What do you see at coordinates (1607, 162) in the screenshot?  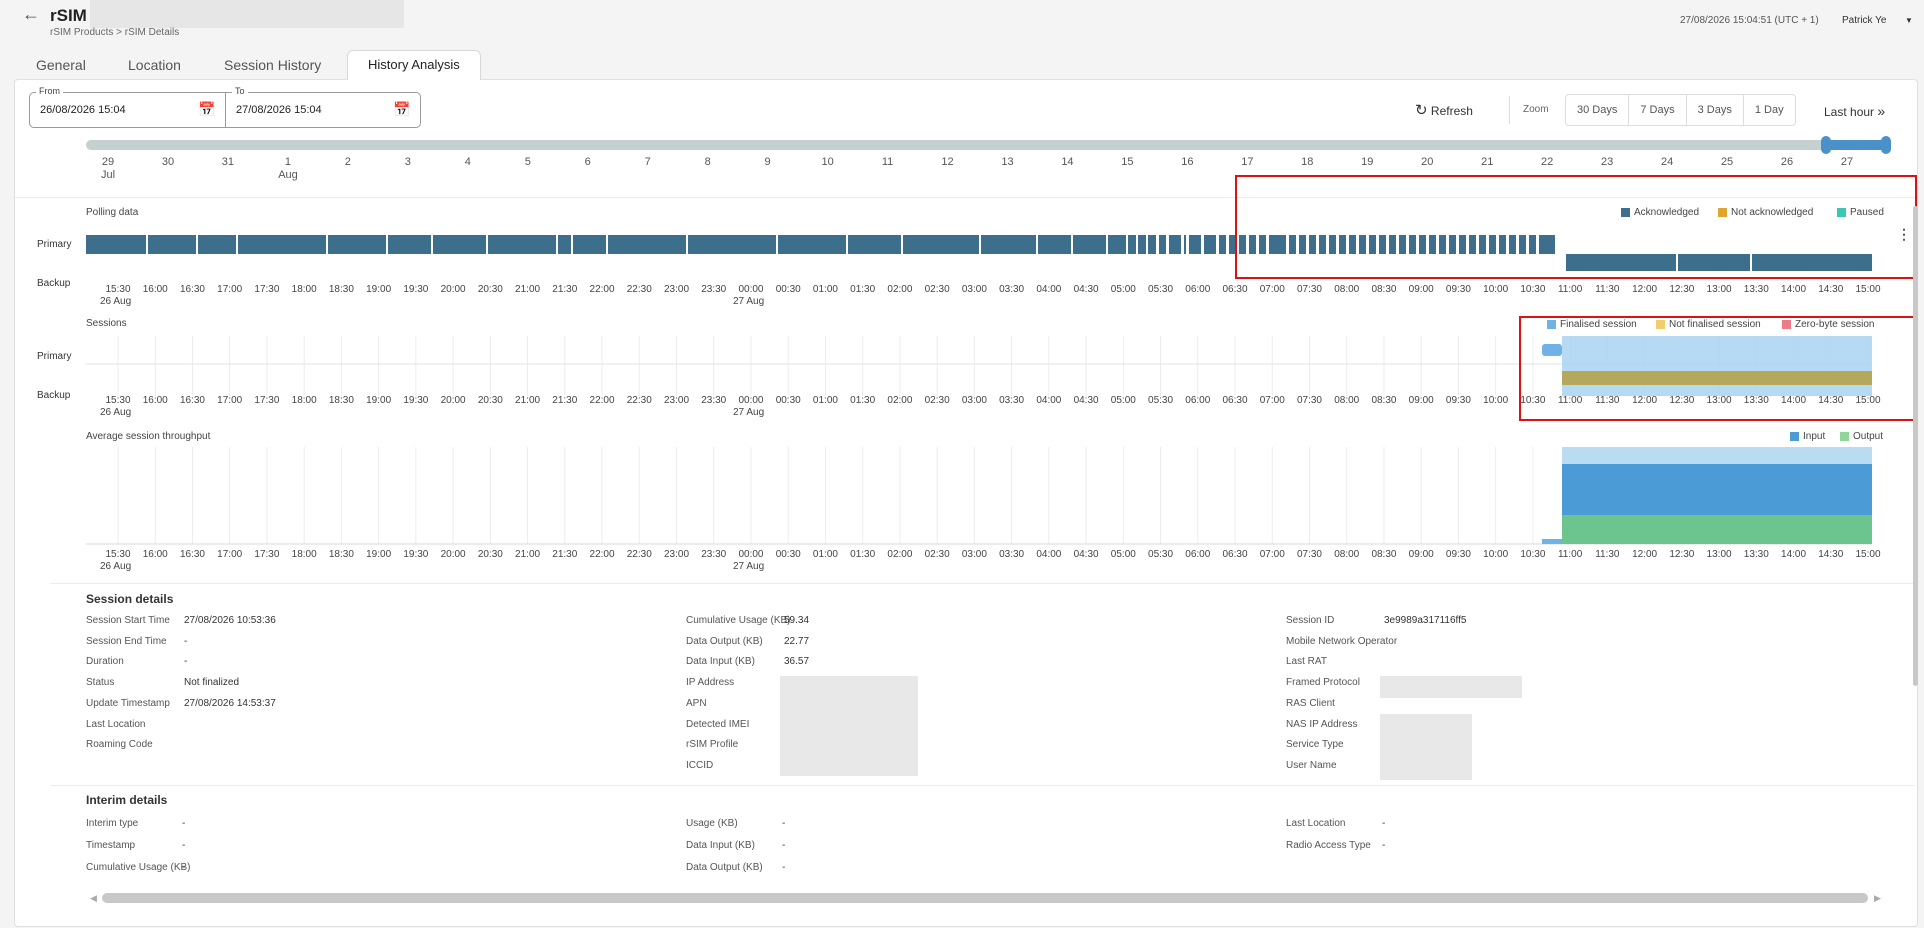 I see `timeline-day-26: 23` at bounding box center [1607, 162].